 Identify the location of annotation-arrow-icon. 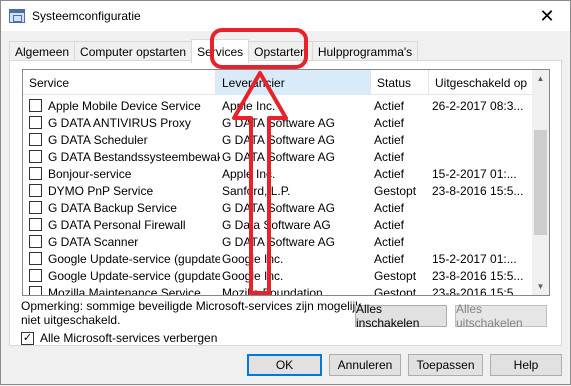
(260, 183).